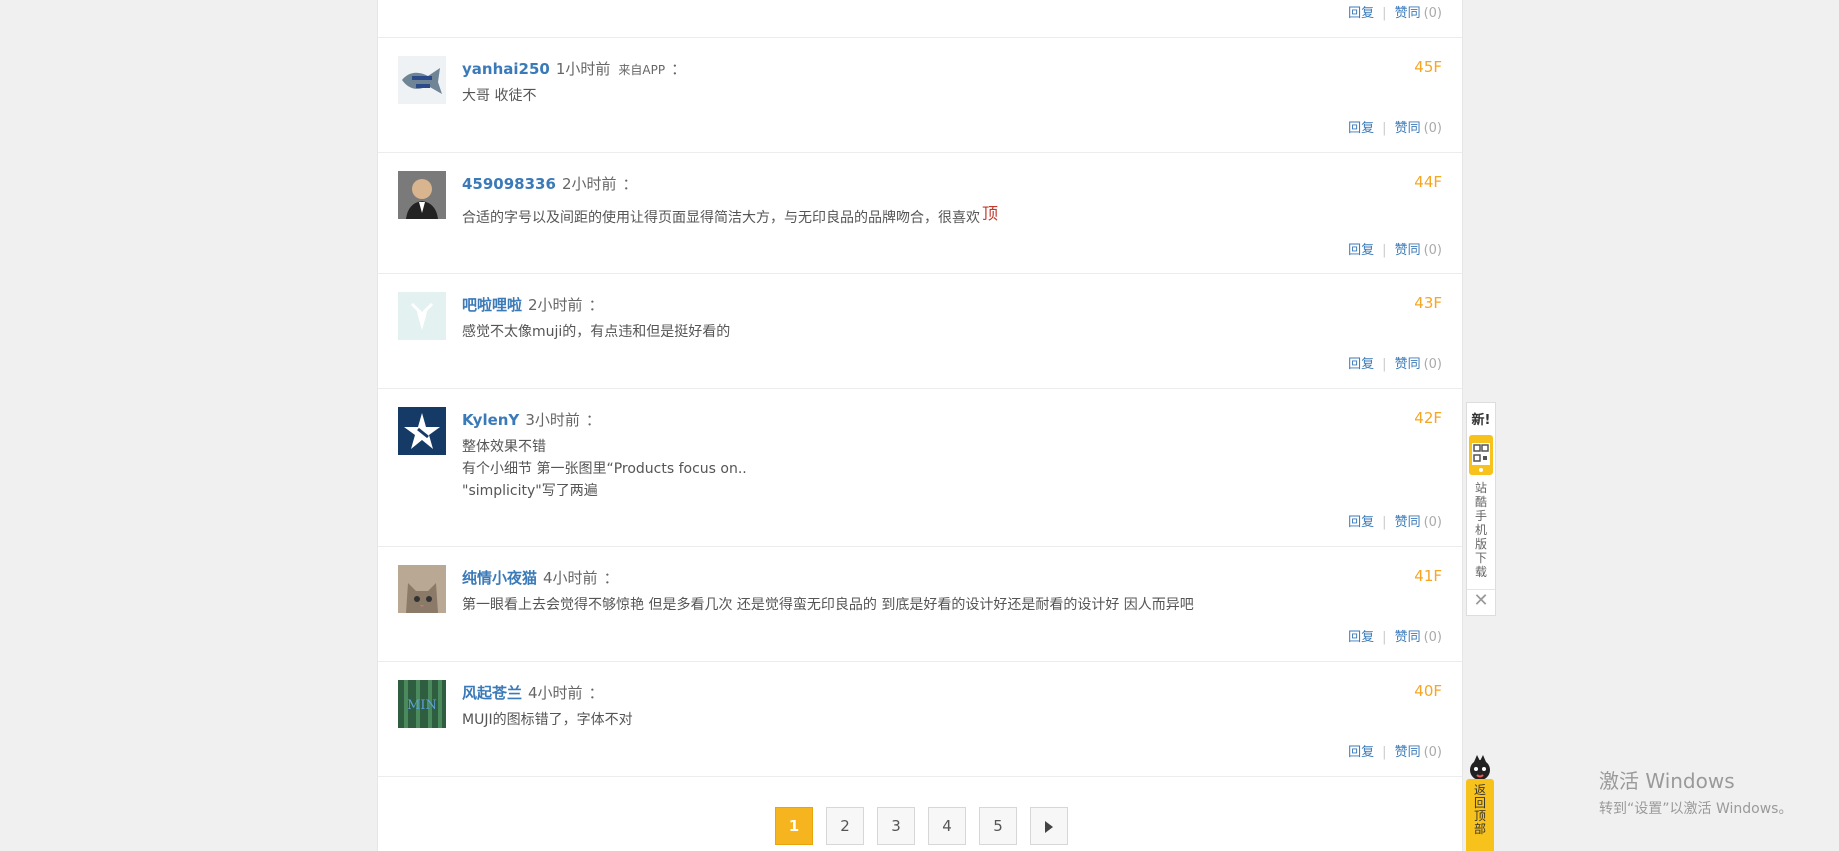 The height and width of the screenshot is (851, 1839). Describe the element at coordinates (509, 184) in the screenshot. I see `author-name: 459098336` at that location.